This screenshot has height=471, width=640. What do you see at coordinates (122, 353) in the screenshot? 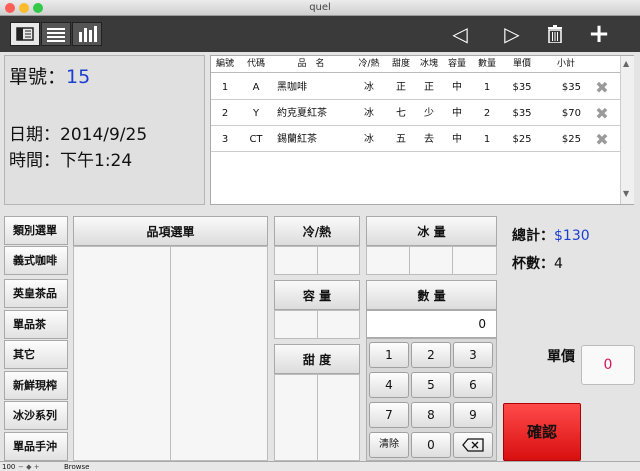
I see `item-menu-list-left` at bounding box center [122, 353].